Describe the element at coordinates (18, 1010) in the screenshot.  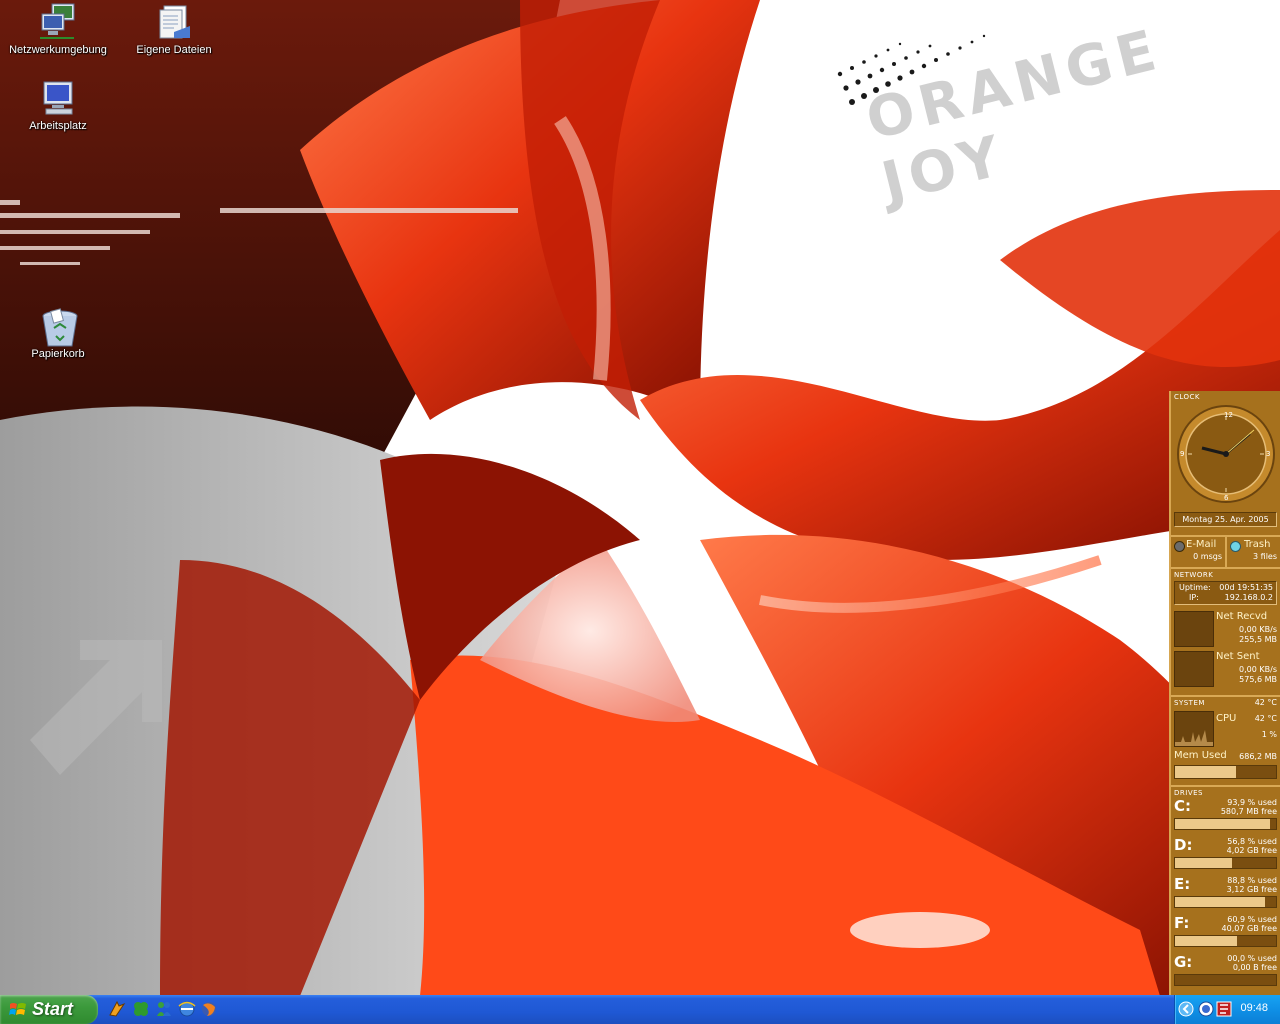
I see `windows-logo-icon` at that location.